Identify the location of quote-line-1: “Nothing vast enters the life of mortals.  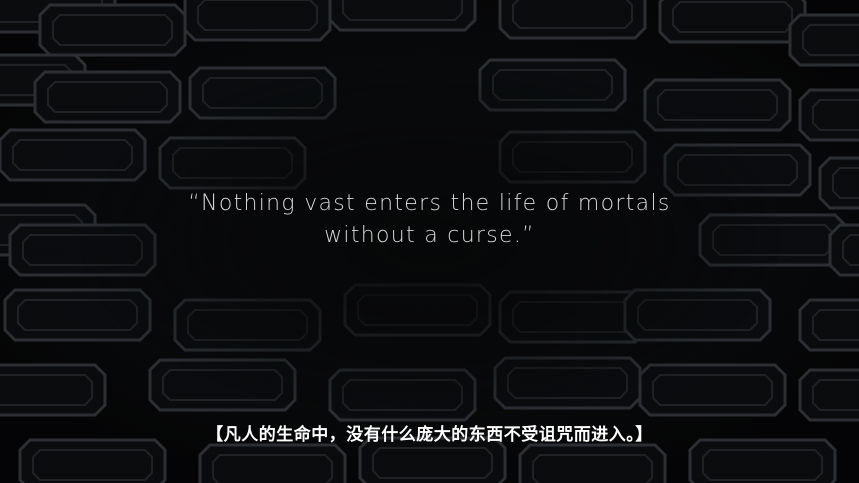
(429, 203).